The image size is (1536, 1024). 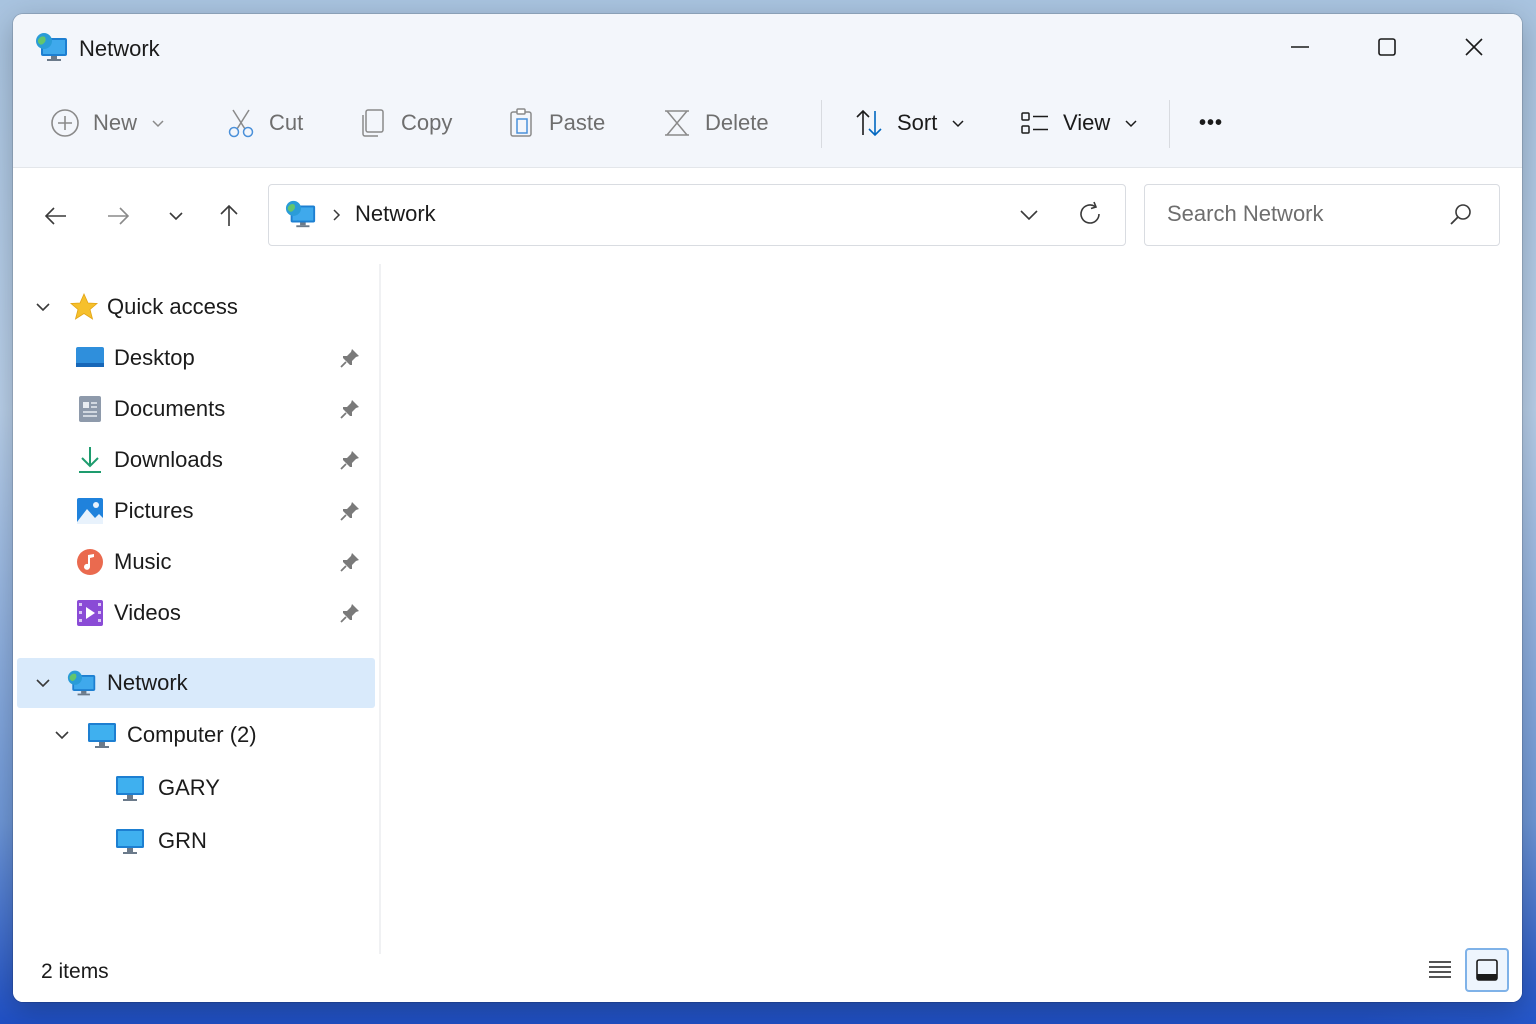 What do you see at coordinates (119, 48) in the screenshot?
I see `window-title: Network` at bounding box center [119, 48].